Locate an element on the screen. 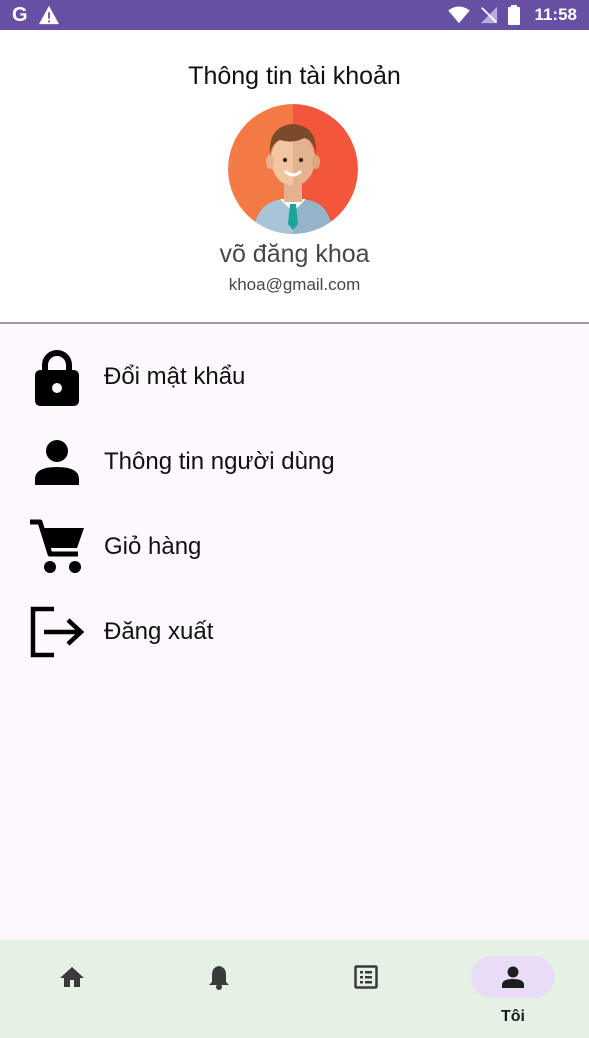  nav-item-home is located at coordinates (72, 989).